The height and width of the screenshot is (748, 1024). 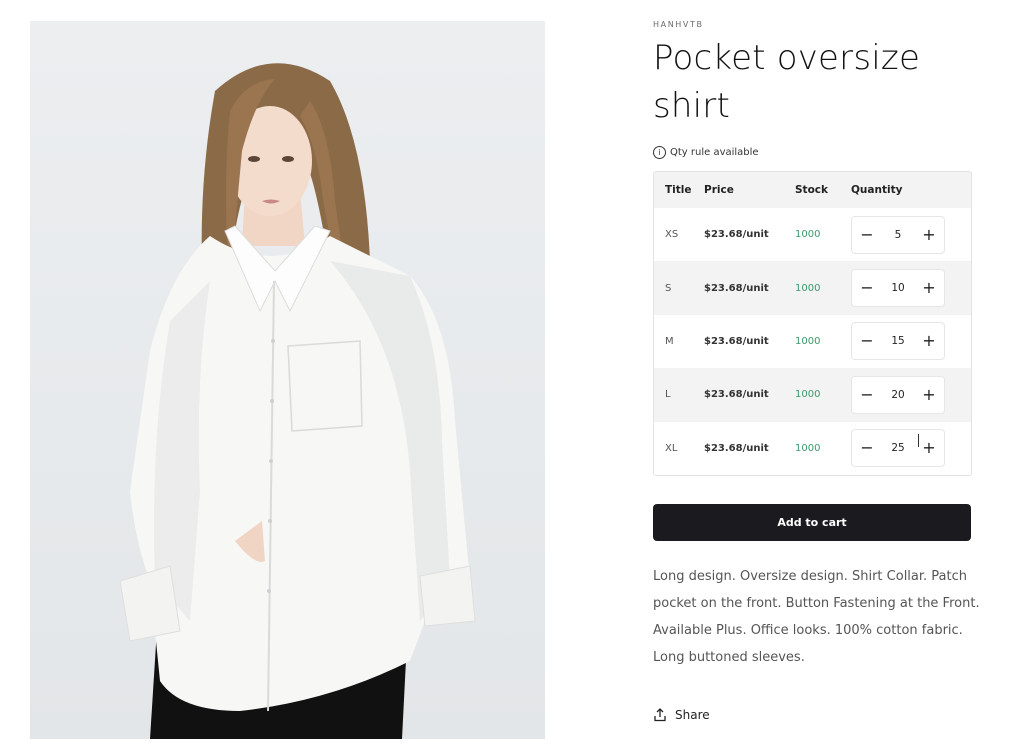 I want to click on table-row: M $23.68/unit 1000 − 15 +, so click(x=812, y=341).